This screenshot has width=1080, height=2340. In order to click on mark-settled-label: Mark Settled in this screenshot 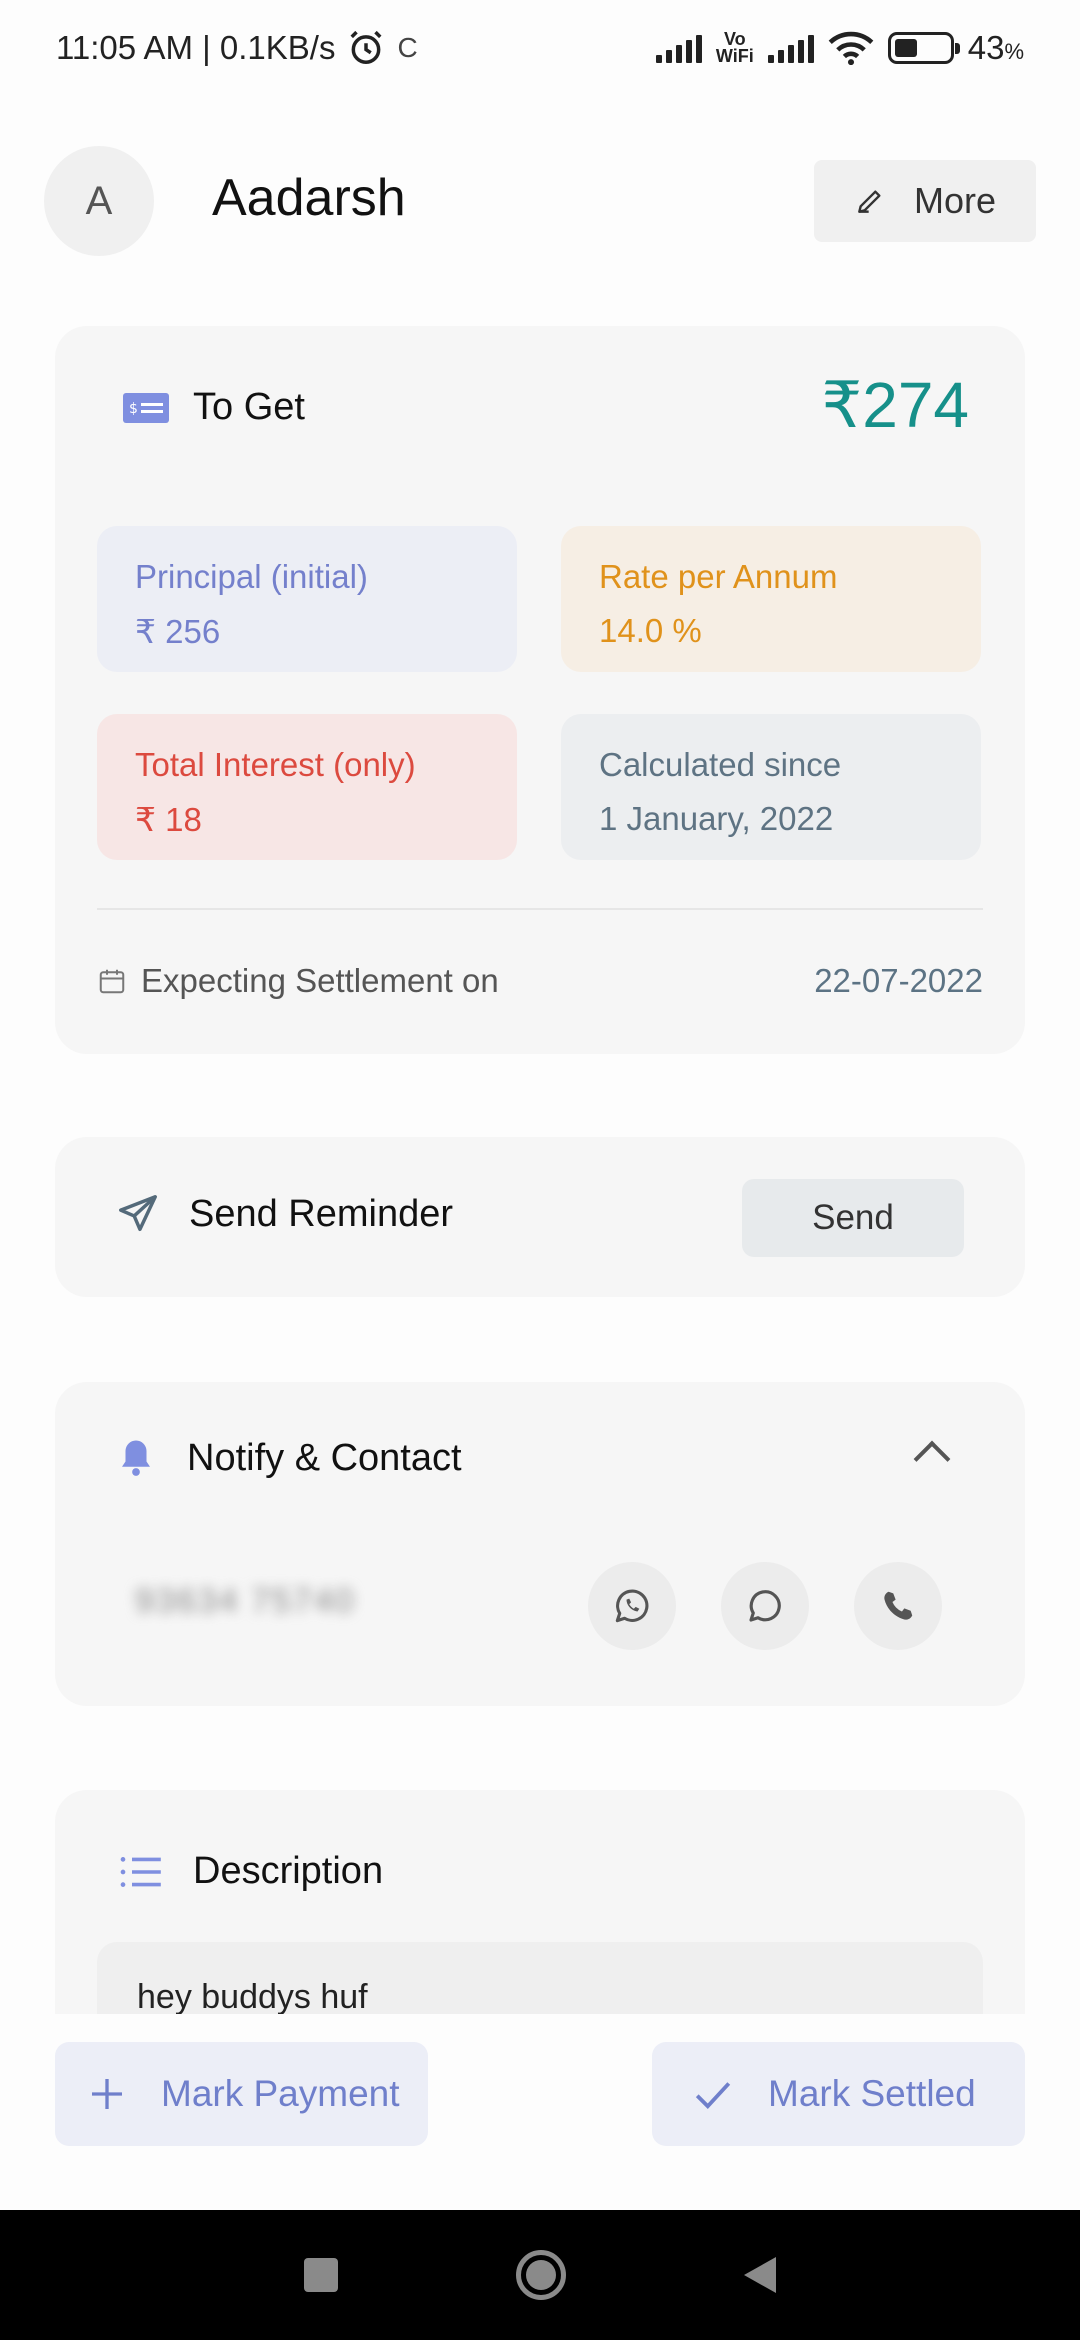, I will do `click(872, 2093)`.